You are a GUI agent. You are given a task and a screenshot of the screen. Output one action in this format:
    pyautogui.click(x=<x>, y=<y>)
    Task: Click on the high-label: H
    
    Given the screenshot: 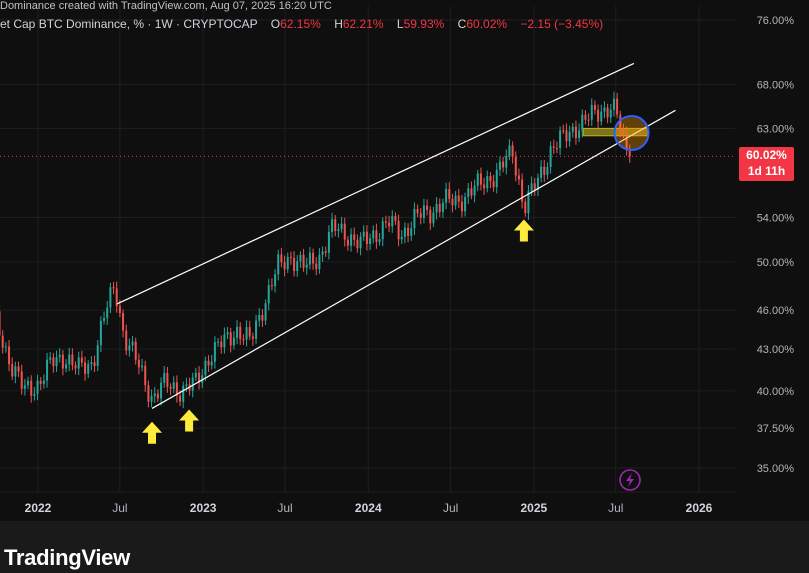 What is the action you would take?
    pyautogui.click(x=338, y=24)
    